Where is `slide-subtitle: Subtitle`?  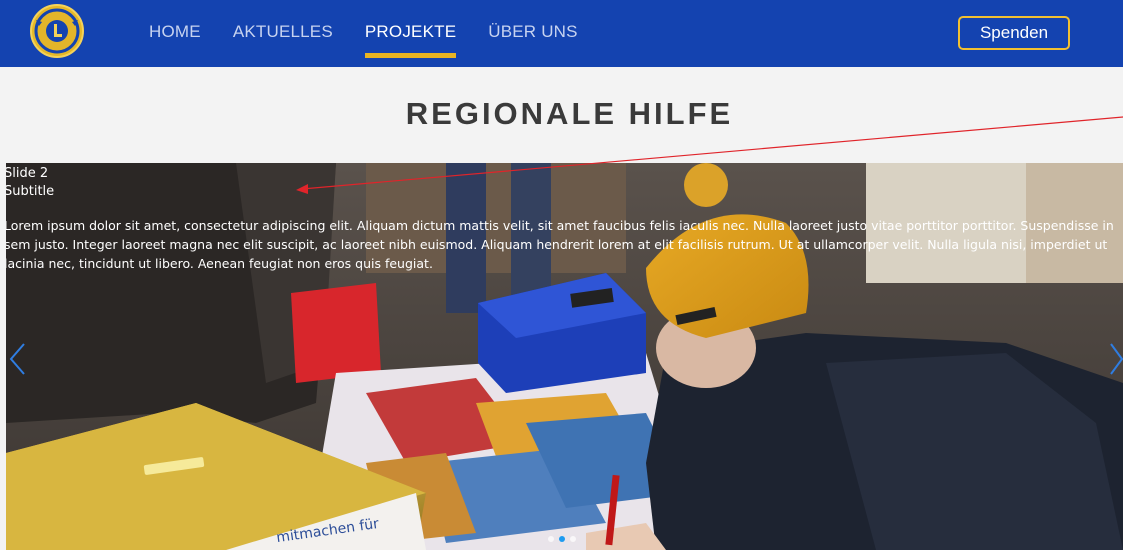 slide-subtitle: Subtitle is located at coordinates (30, 191).